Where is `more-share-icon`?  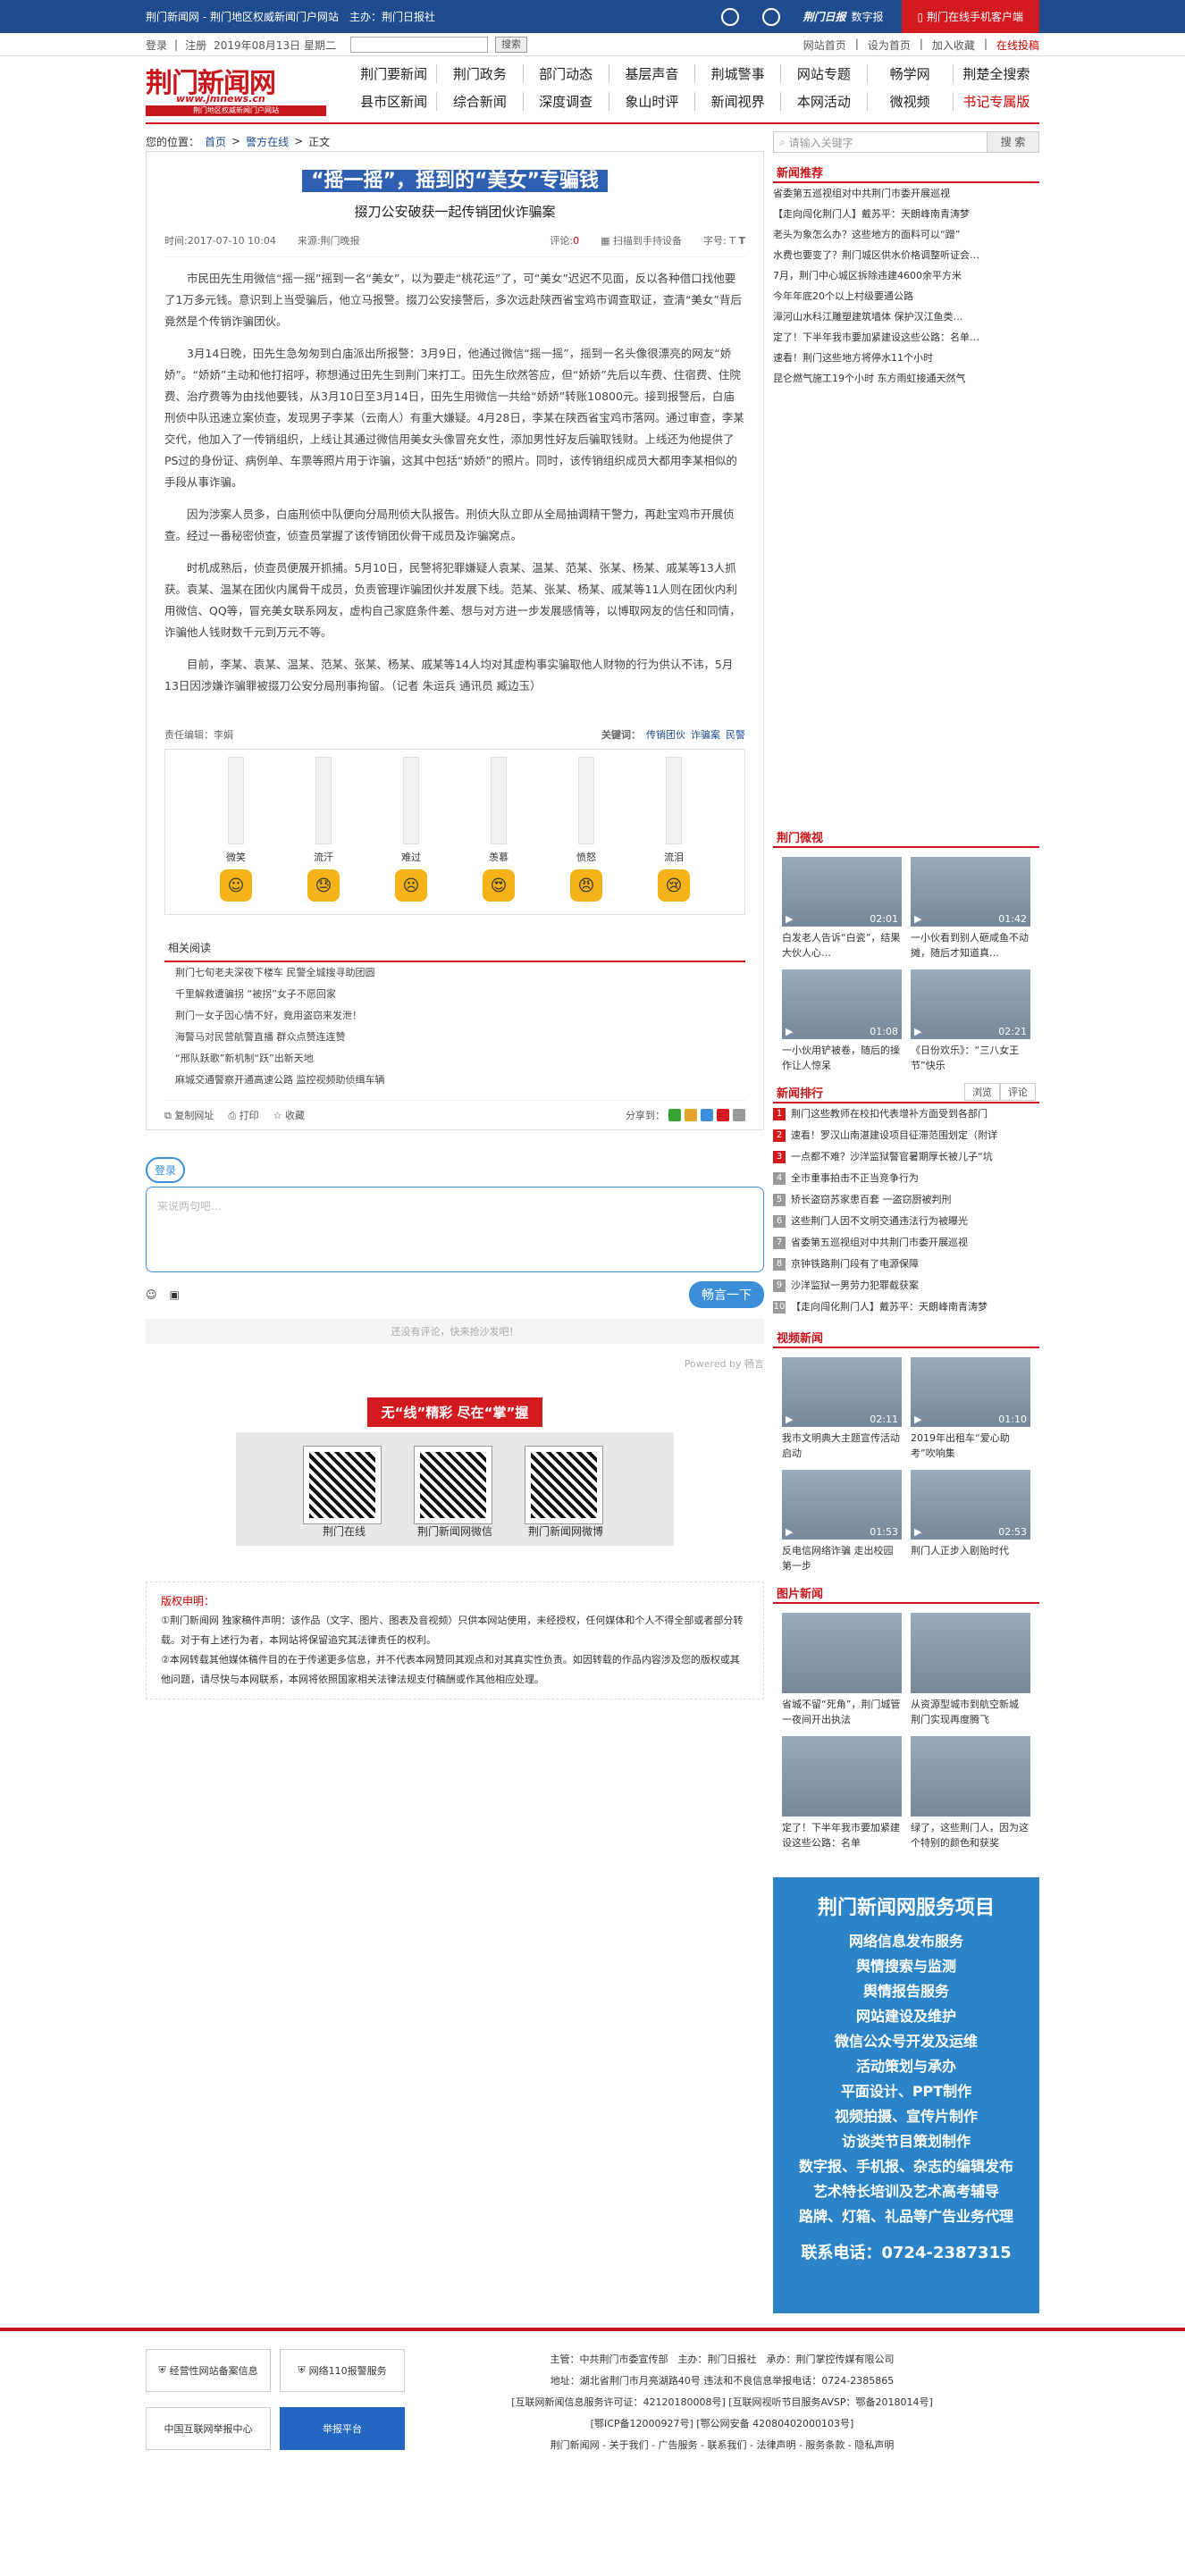 more-share-icon is located at coordinates (739, 1115).